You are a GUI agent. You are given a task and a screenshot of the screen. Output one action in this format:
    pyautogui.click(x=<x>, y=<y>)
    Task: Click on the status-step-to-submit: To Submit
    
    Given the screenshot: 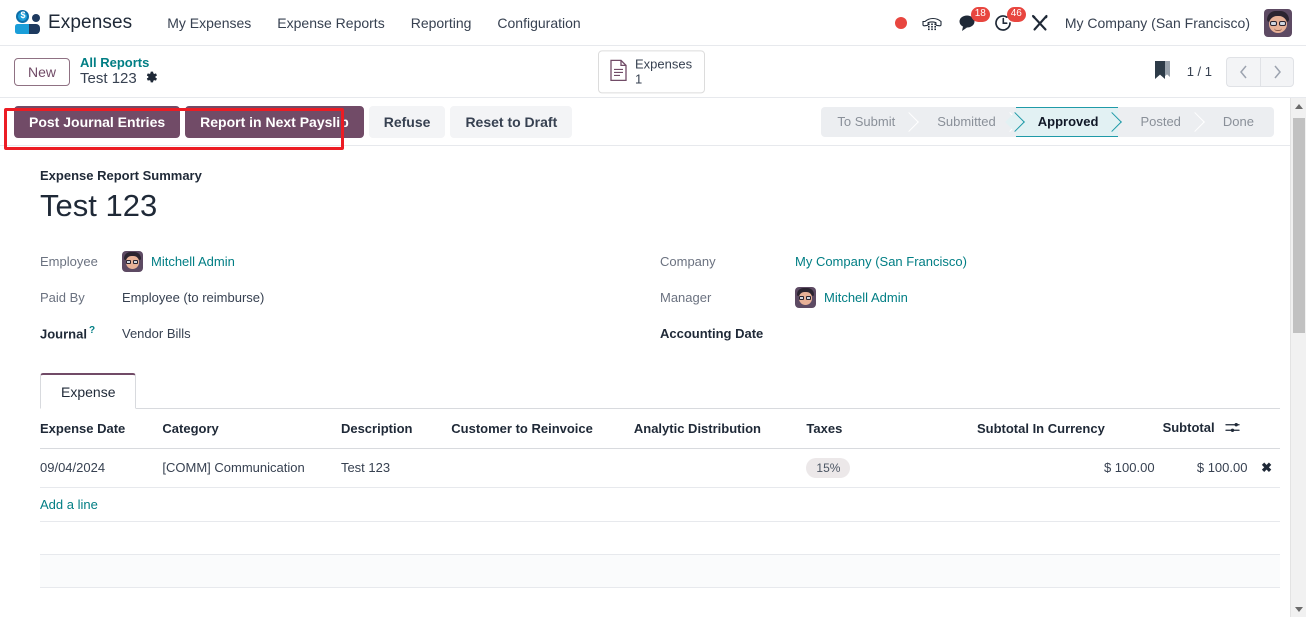 What is the action you would take?
    pyautogui.click(x=868, y=122)
    